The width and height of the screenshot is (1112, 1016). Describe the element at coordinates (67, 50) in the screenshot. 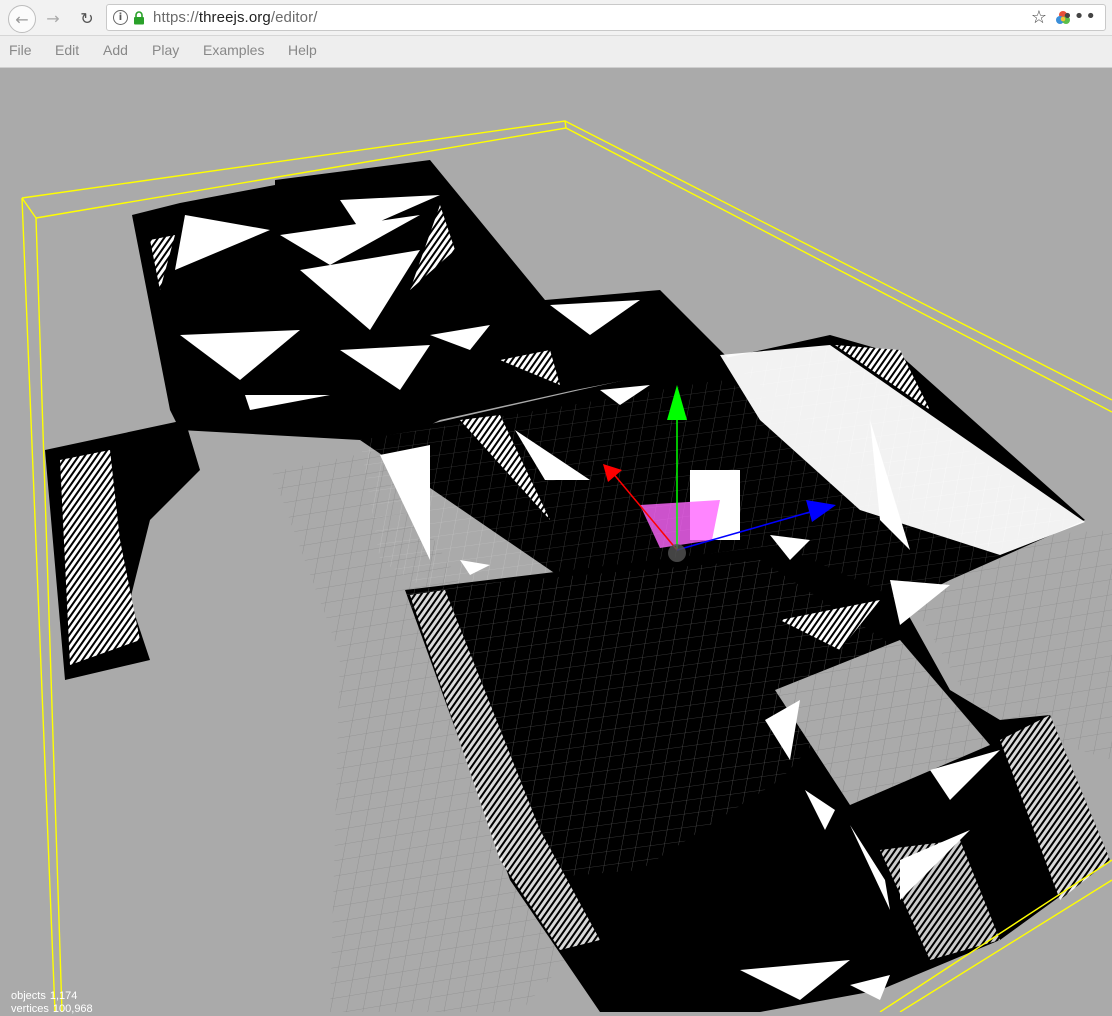

I see `menu-edit: Edit` at that location.